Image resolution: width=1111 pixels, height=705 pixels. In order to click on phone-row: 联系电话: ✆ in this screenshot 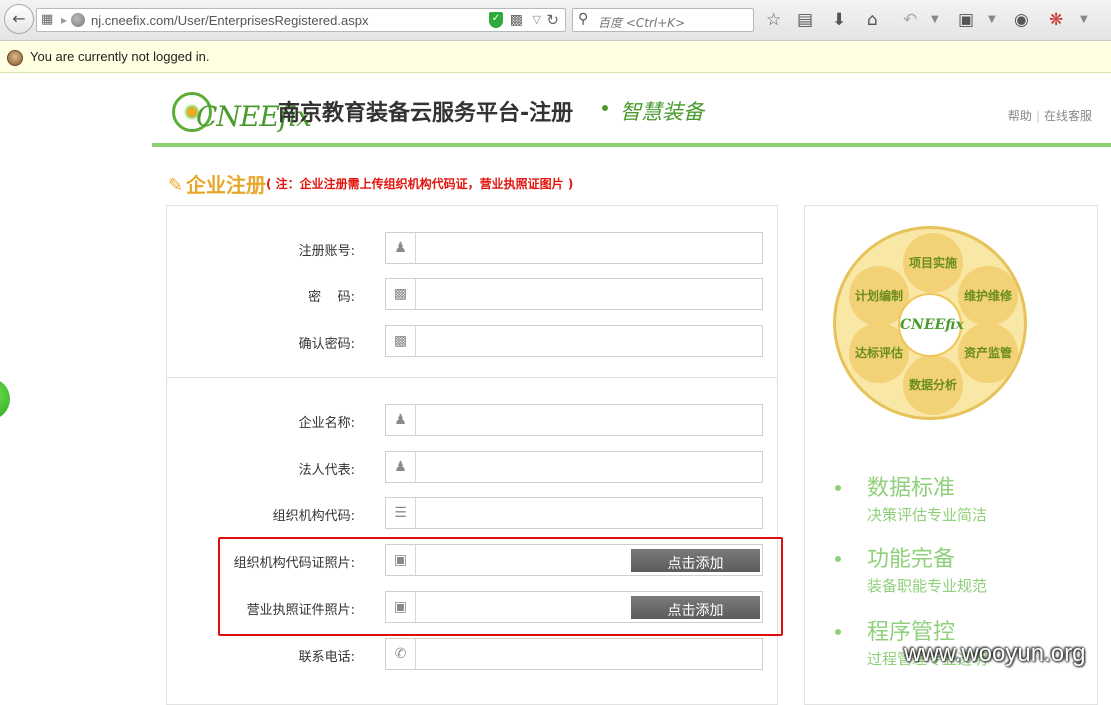, I will do `click(472, 654)`.